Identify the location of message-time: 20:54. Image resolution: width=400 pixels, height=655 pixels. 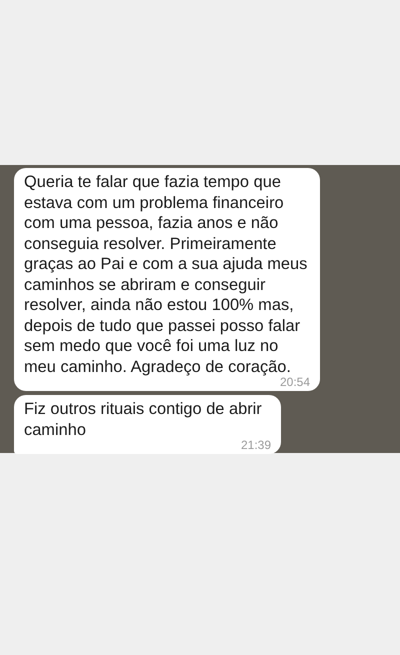
(295, 382).